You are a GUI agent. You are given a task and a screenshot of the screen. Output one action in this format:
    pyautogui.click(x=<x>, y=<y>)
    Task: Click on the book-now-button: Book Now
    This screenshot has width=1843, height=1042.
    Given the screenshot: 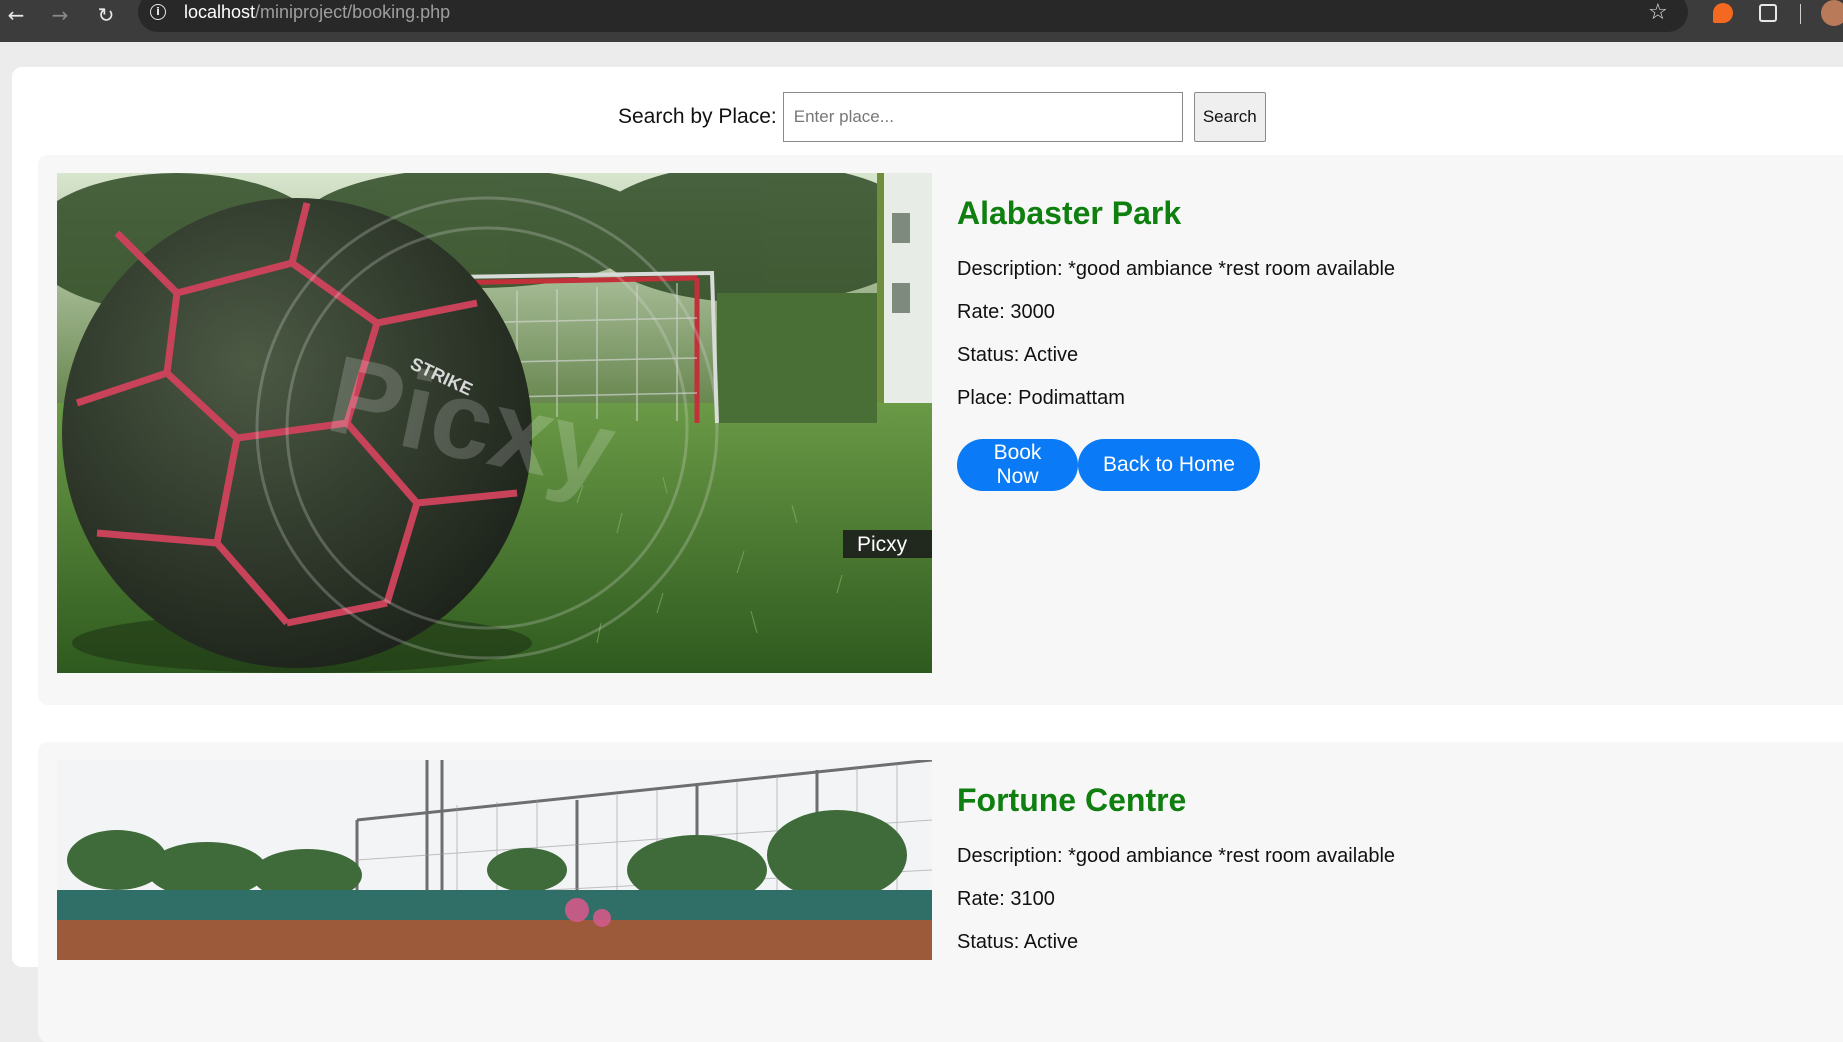 What is the action you would take?
    pyautogui.click(x=1017, y=465)
    